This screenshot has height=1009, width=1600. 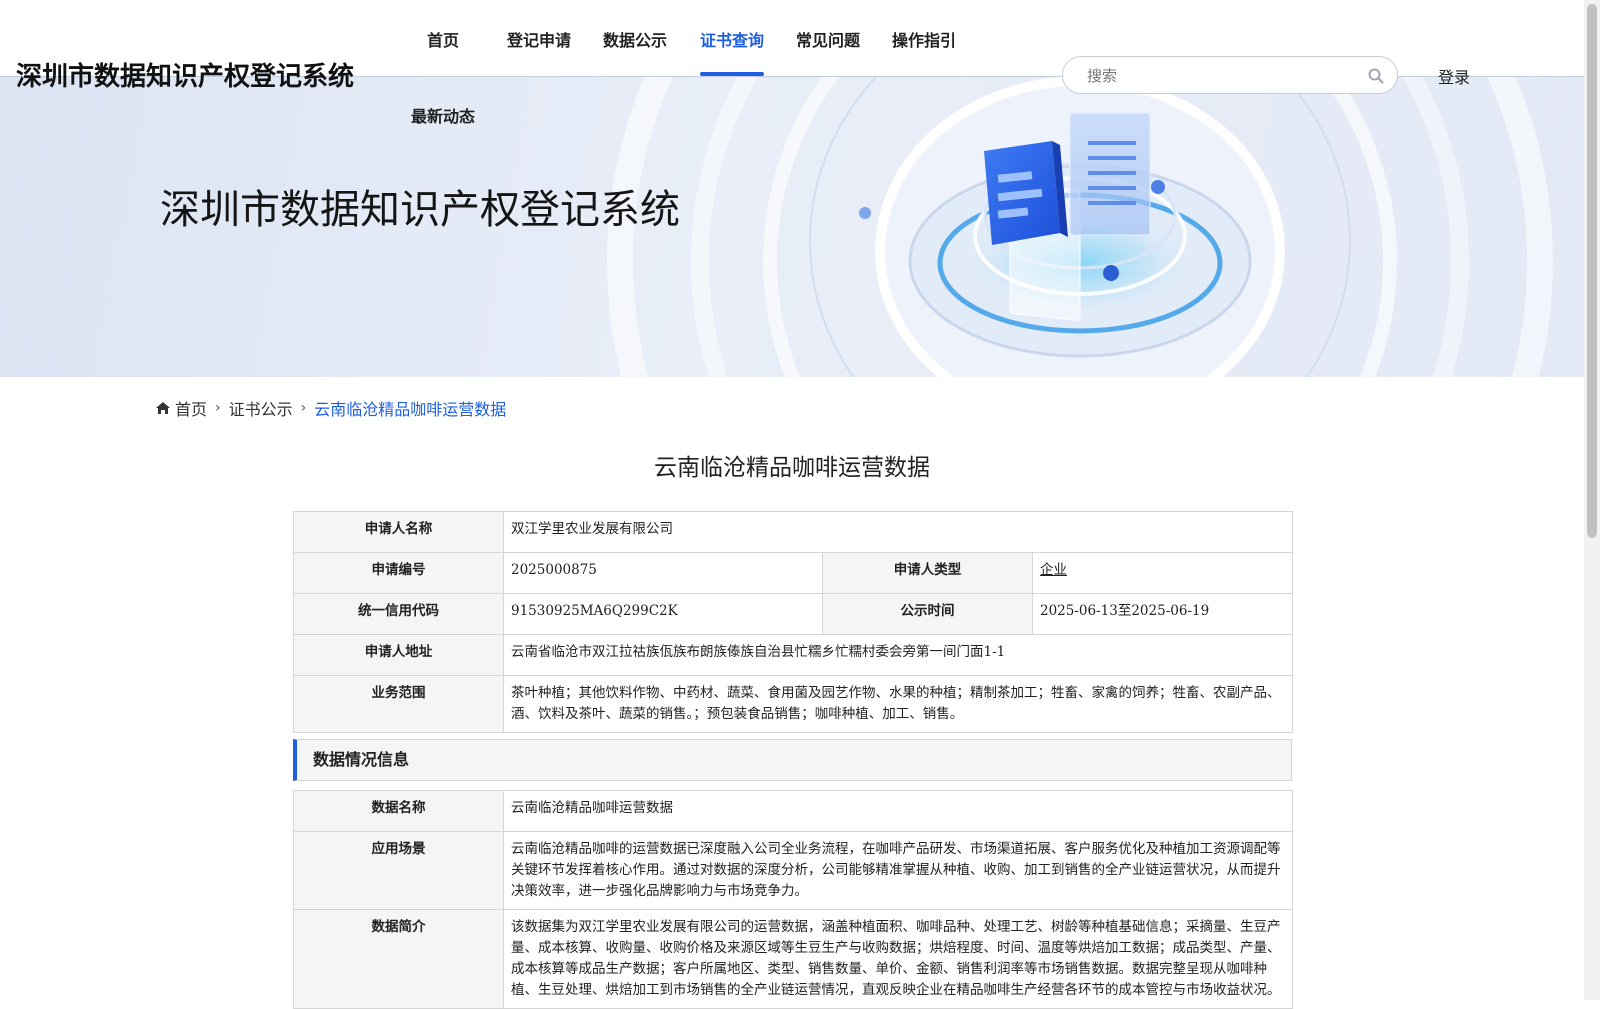 What do you see at coordinates (261, 408) in the screenshot?
I see `breadcrumb-certificate-publicity: 证书公示` at bounding box center [261, 408].